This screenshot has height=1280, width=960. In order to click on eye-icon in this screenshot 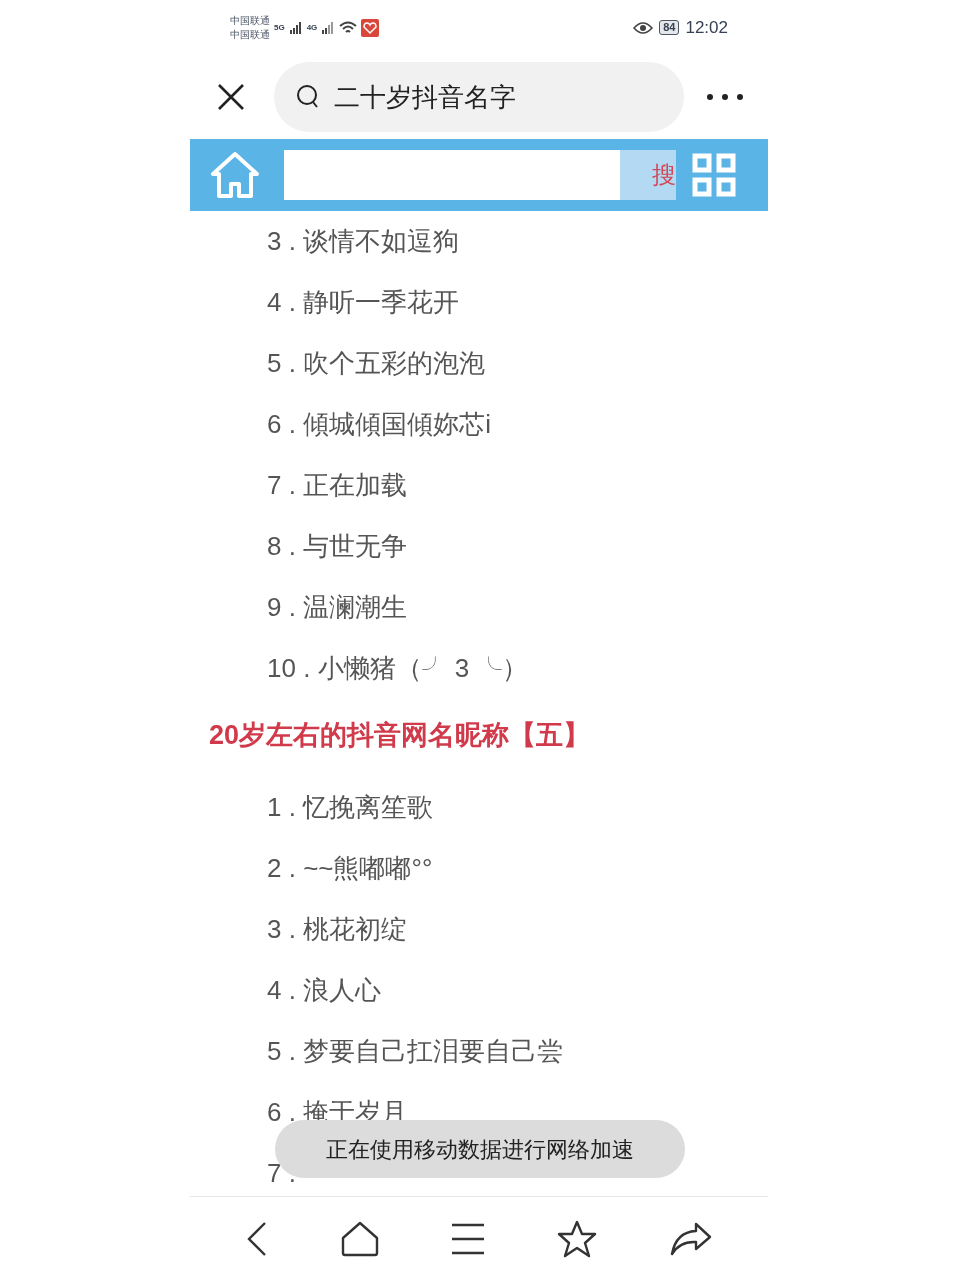, I will do `click(643, 27)`.